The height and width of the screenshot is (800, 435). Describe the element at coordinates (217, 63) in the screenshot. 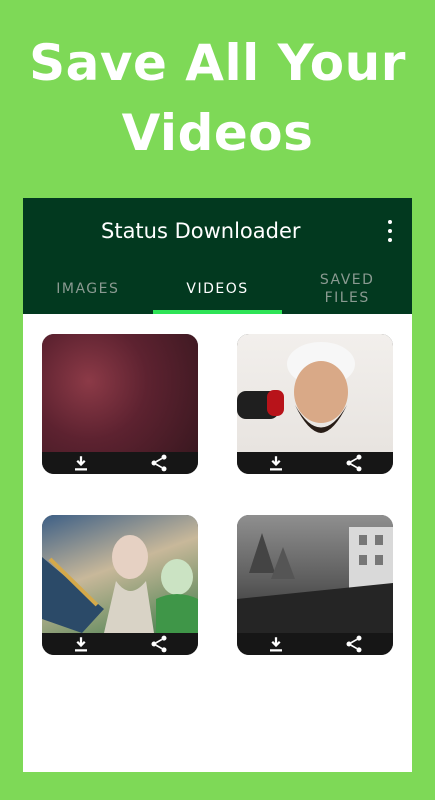

I see `promo-line-1: Save All Your` at that location.